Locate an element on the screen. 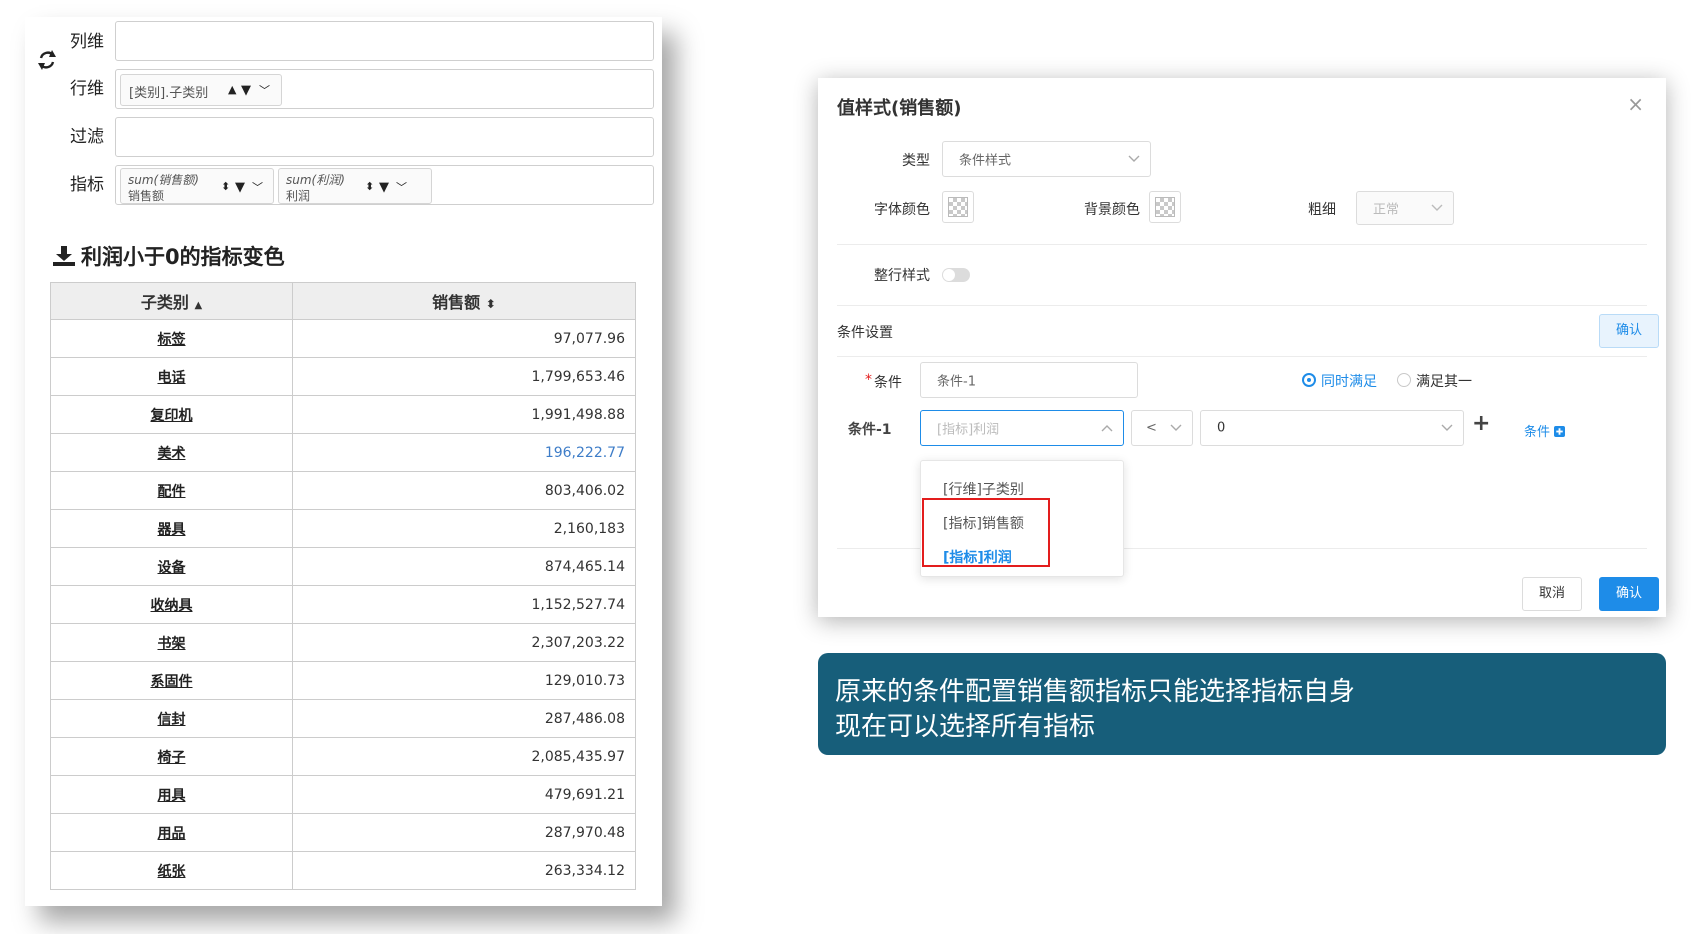 This screenshot has width=1700, height=934. table-row: 用品 287,970.48 is located at coordinates (343, 832).